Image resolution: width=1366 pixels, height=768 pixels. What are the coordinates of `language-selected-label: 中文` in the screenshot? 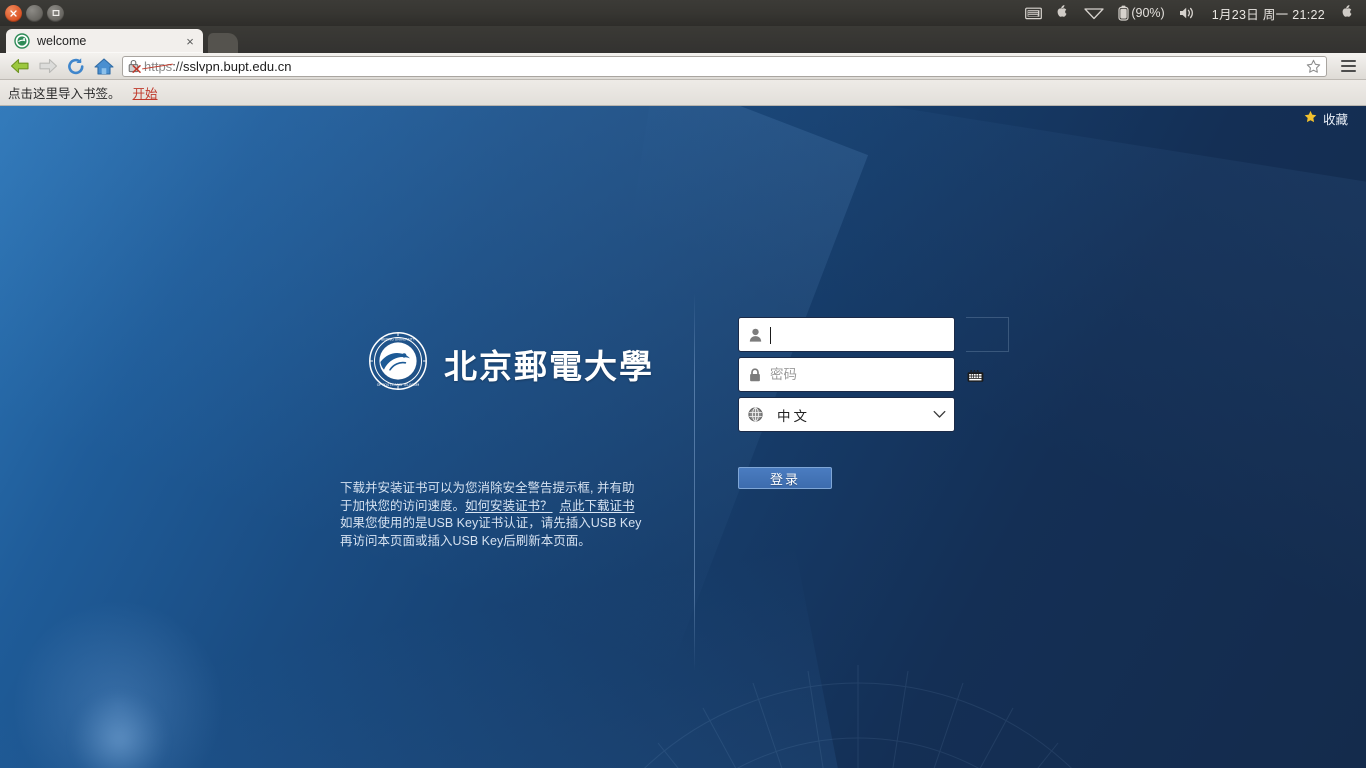 It's located at (793, 416).